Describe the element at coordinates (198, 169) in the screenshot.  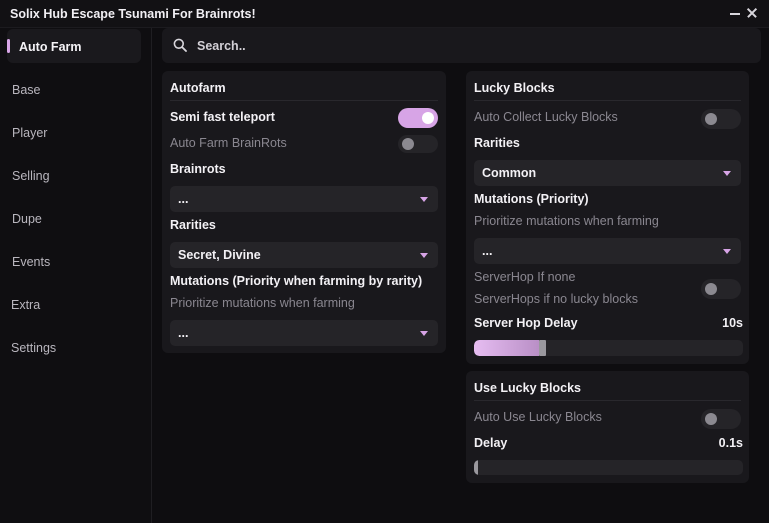
I see `brainrots-label: Brainrots` at that location.